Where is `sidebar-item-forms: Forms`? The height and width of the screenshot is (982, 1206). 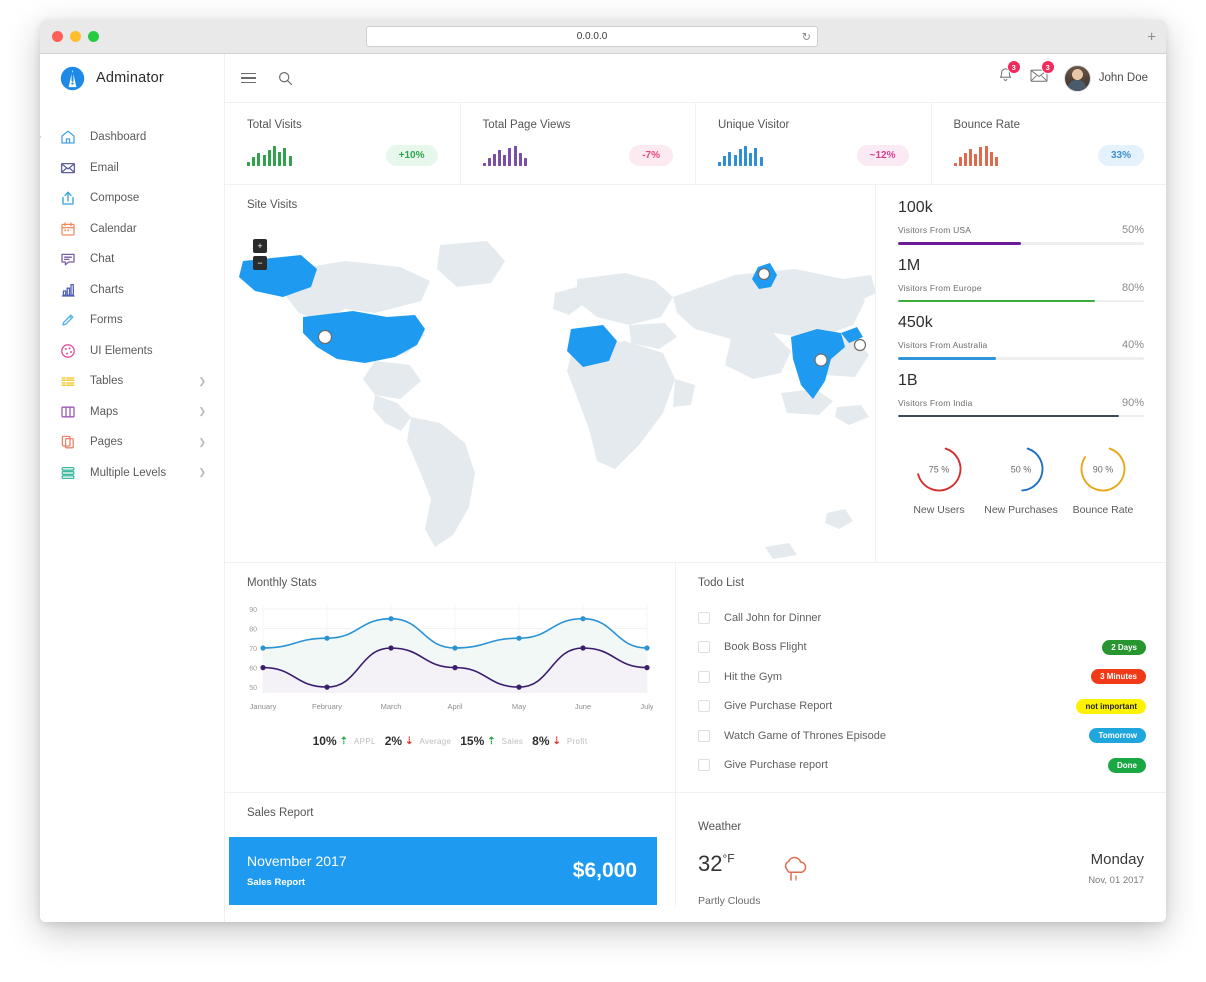
sidebar-item-forms: Forms is located at coordinates (132, 320).